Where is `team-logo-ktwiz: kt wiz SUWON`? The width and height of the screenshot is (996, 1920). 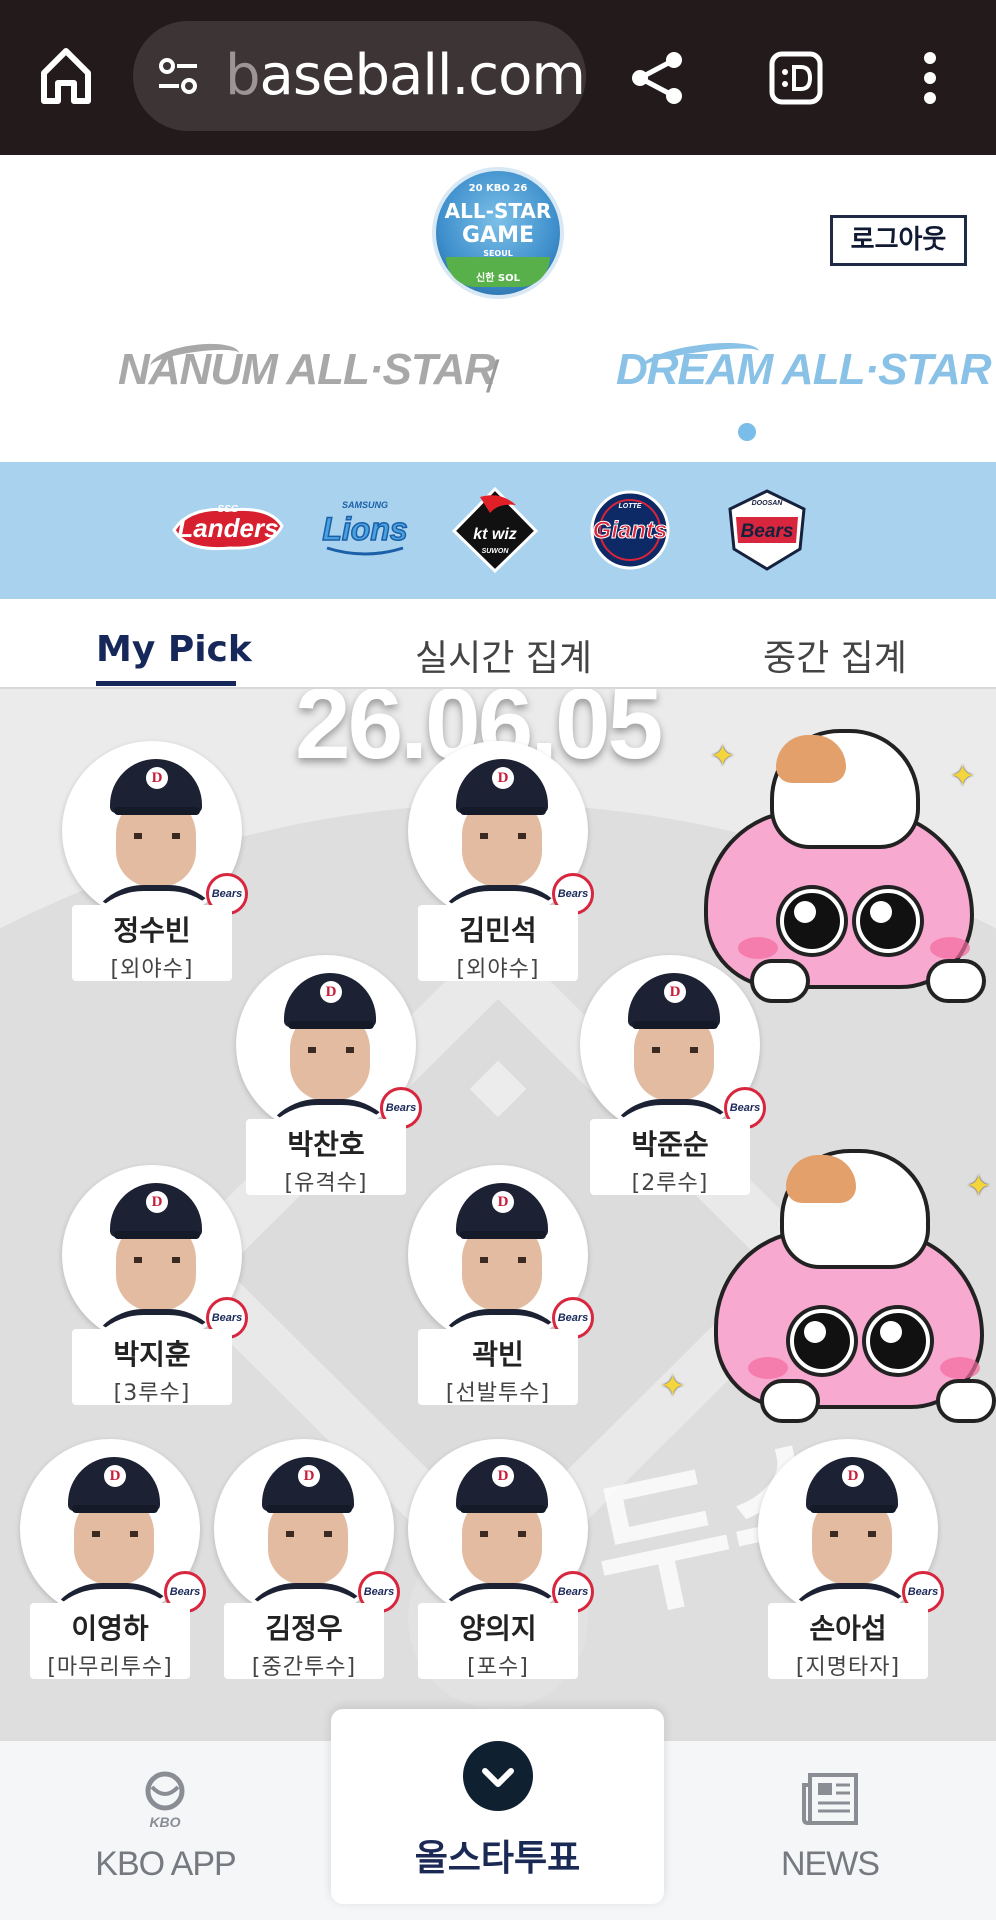 team-logo-ktwiz: kt wiz SUWON is located at coordinates (495, 530).